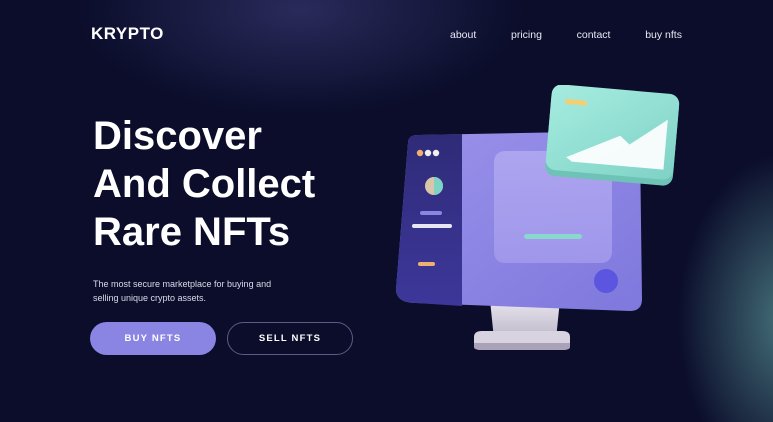  I want to click on nav-contact: contact, so click(594, 35).